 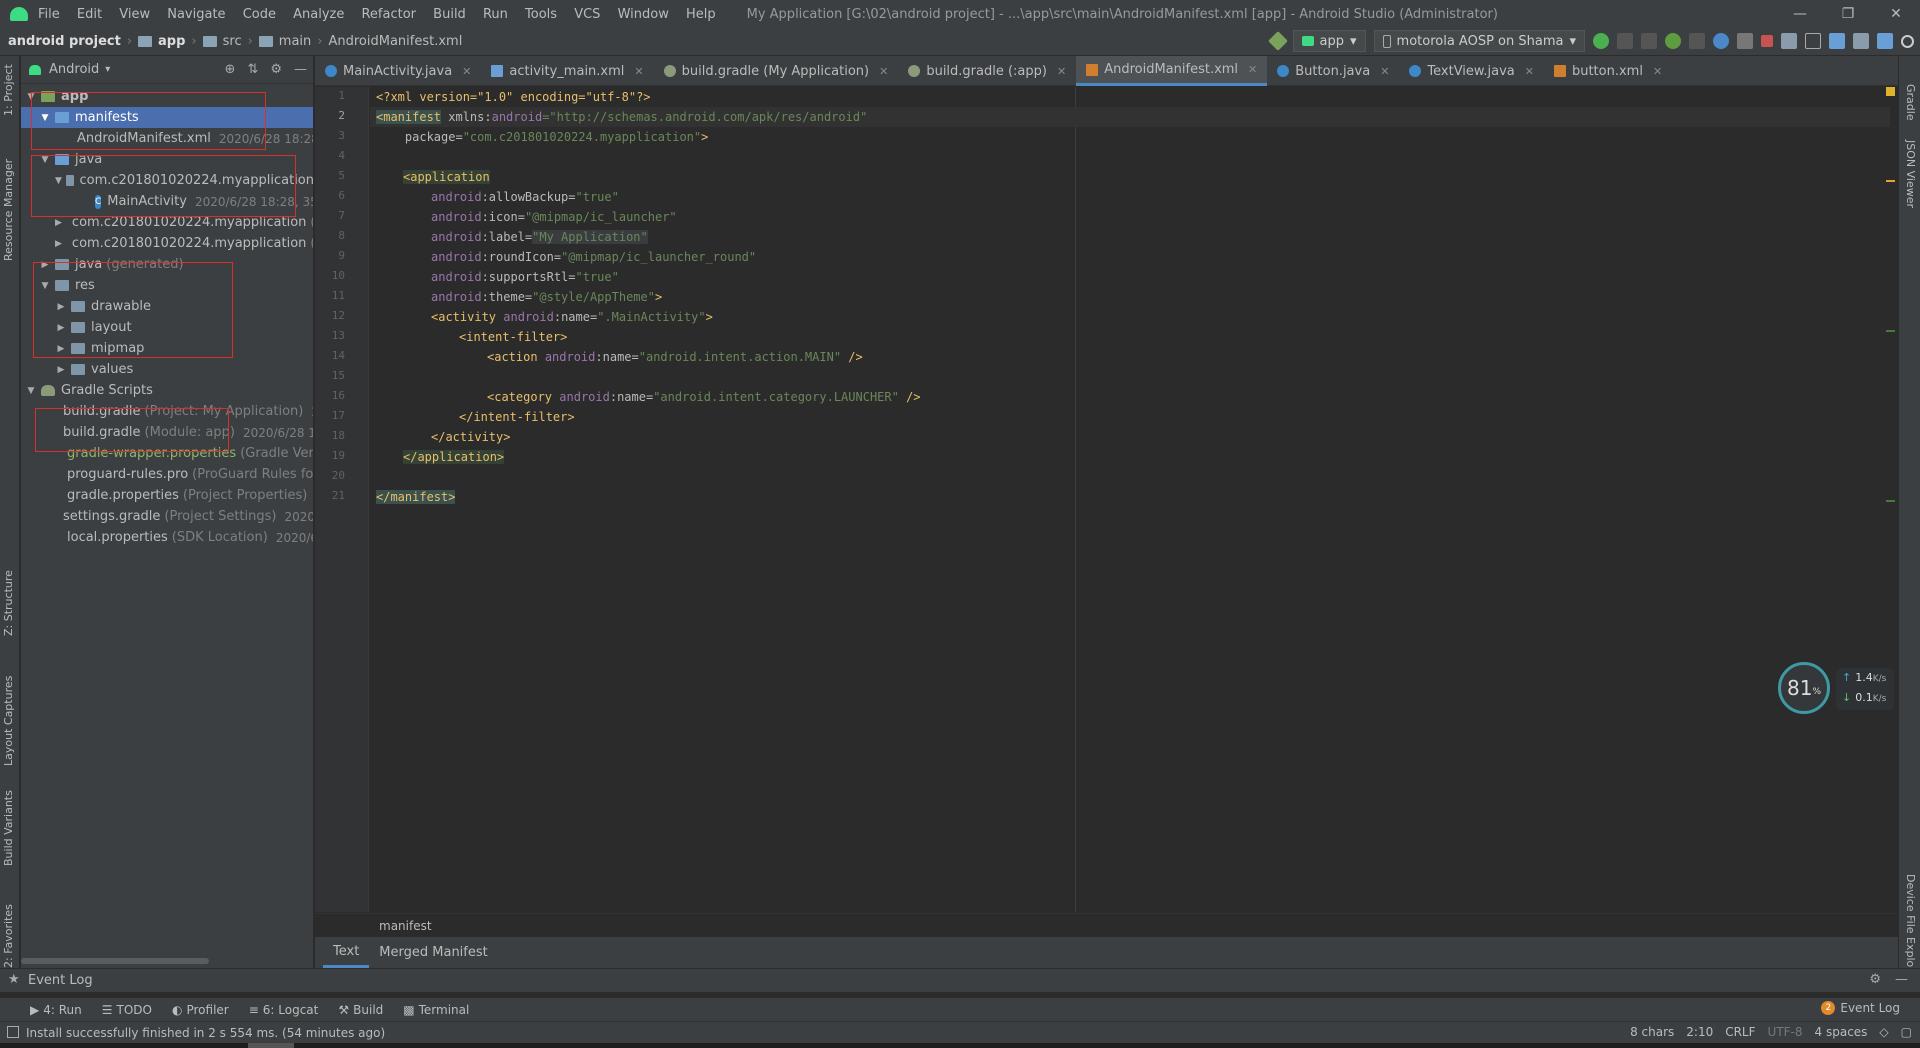 I want to click on favorites-tool-button: 2: Favorites, so click(x=8, y=936).